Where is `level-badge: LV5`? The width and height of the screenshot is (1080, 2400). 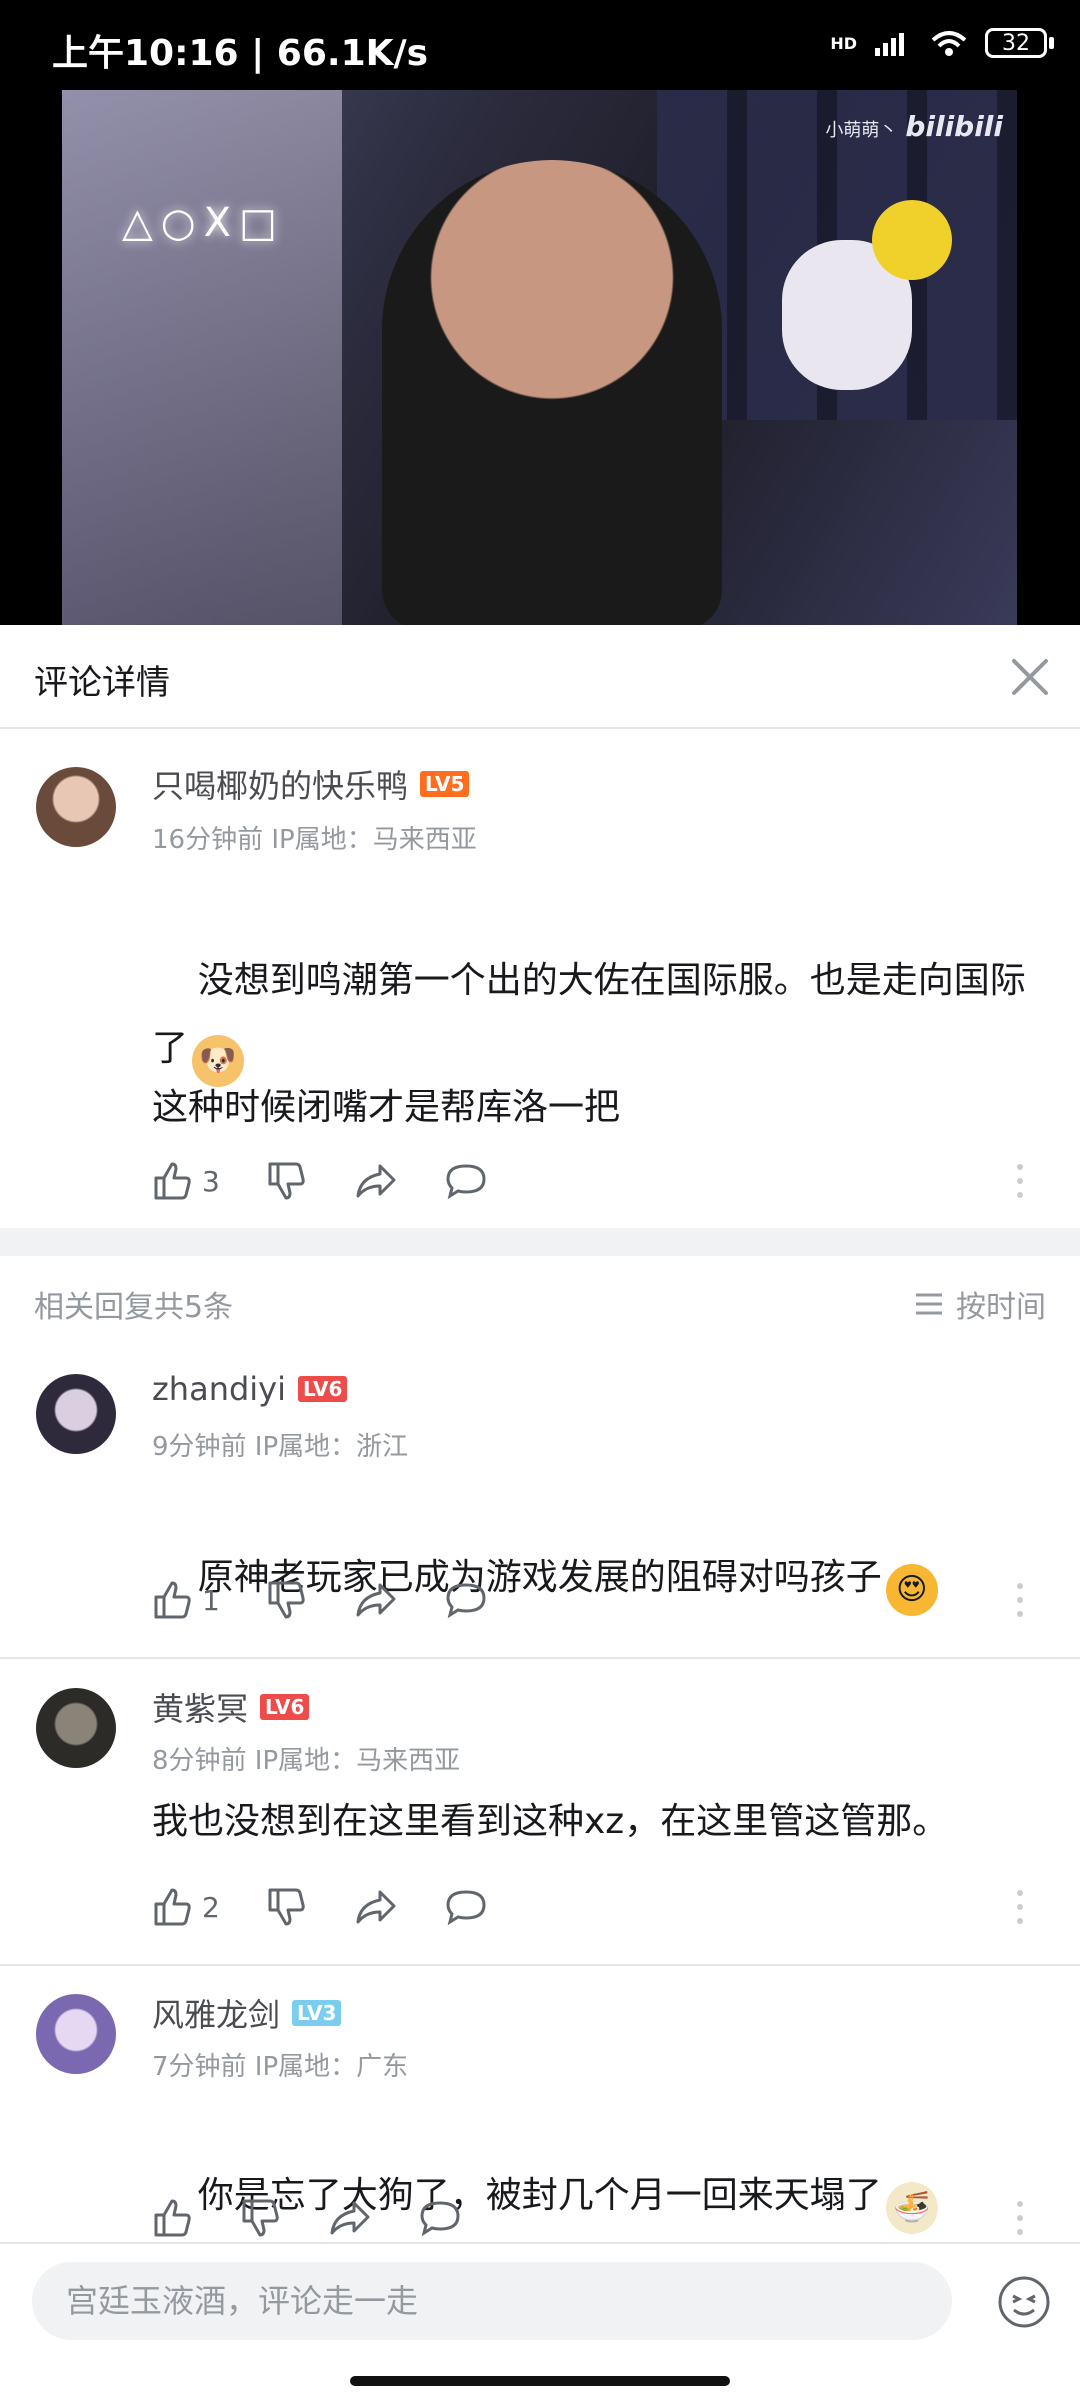
level-badge: LV5 is located at coordinates (445, 784).